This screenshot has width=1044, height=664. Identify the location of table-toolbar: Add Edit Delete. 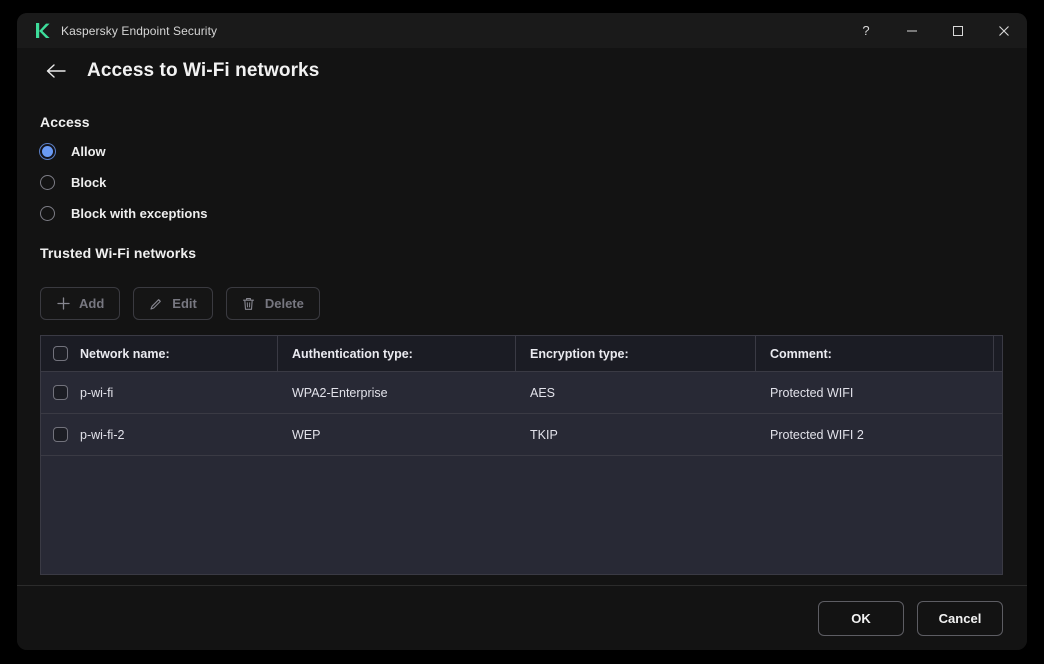
(180, 303).